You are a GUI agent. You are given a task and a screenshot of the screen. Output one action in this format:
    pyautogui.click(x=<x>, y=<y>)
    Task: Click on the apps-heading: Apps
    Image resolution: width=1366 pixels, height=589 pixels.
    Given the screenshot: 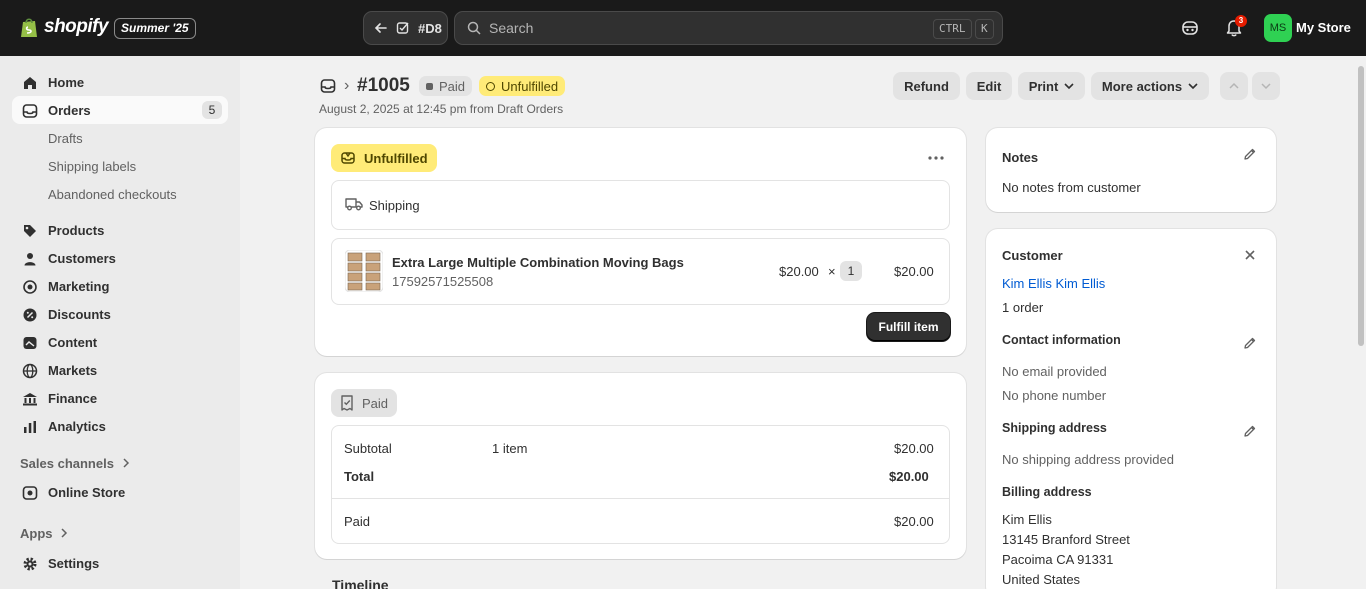 What is the action you would take?
    pyautogui.click(x=44, y=533)
    